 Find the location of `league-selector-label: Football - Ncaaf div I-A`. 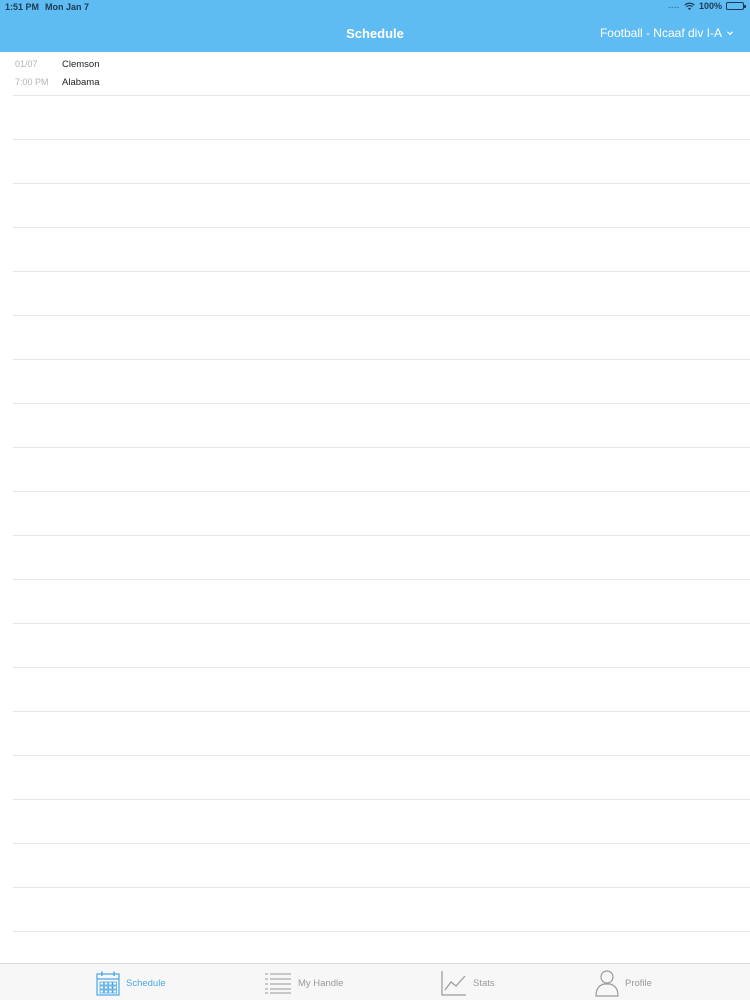

league-selector-label: Football - Ncaaf div I-A is located at coordinates (660, 33).